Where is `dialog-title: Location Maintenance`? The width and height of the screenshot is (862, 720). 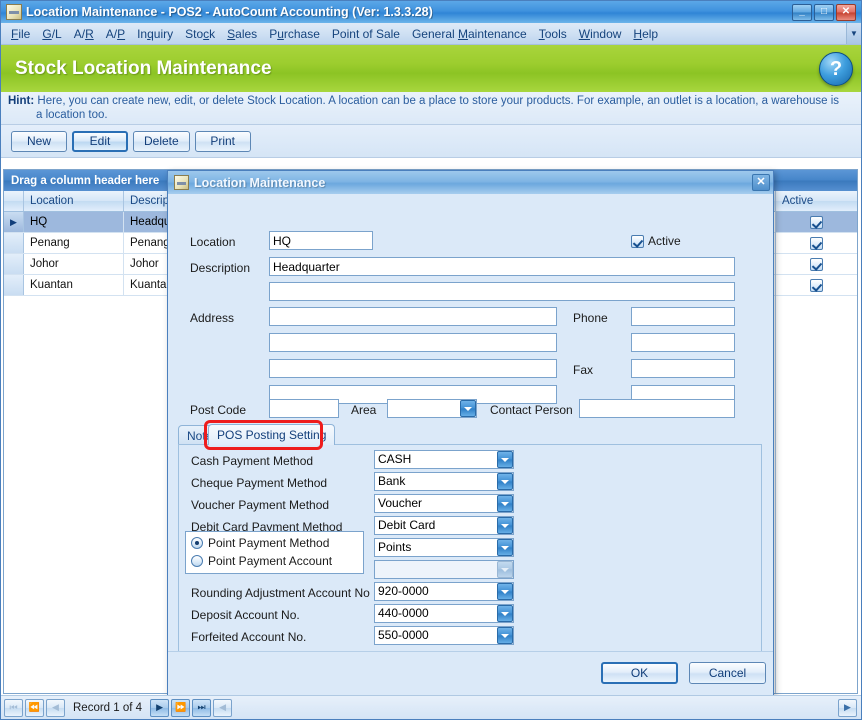
dialog-title: Location Maintenance is located at coordinates (260, 182).